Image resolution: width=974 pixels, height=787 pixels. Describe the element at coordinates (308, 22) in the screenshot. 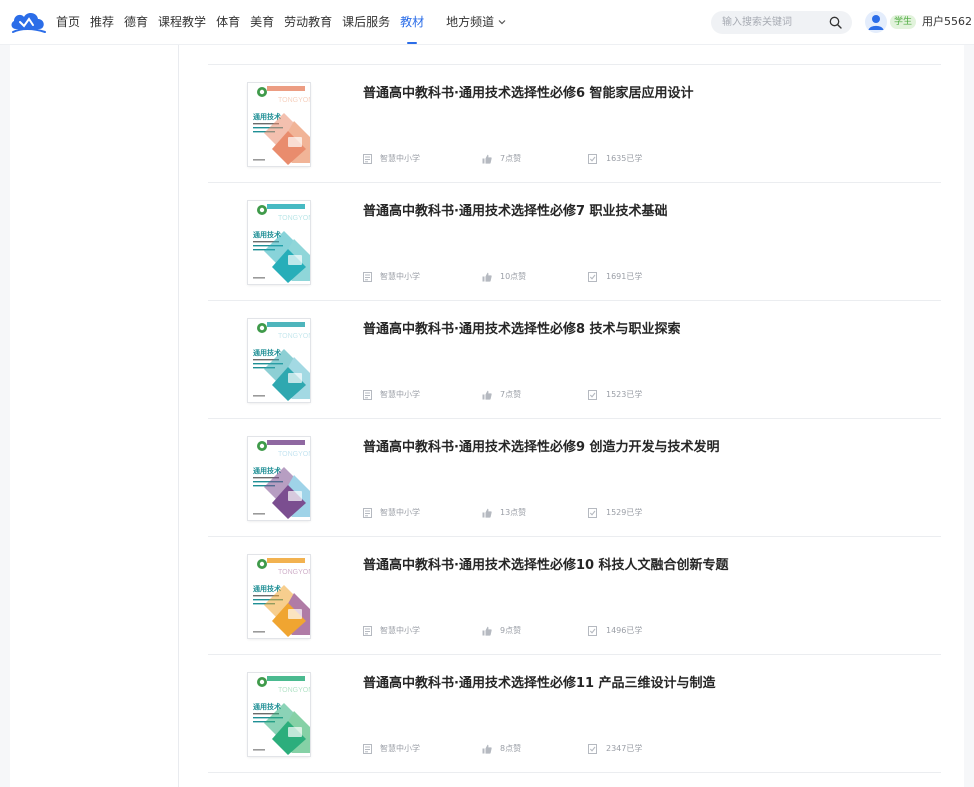

I see `nav-item-6: 劳动教育` at that location.